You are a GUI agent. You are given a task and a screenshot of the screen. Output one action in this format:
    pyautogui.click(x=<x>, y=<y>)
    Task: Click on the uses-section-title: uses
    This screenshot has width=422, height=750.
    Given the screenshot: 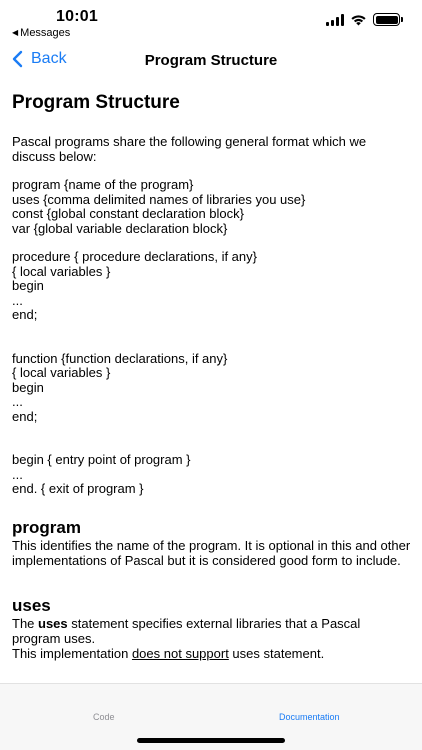 What is the action you would take?
    pyautogui.click(x=31, y=605)
    